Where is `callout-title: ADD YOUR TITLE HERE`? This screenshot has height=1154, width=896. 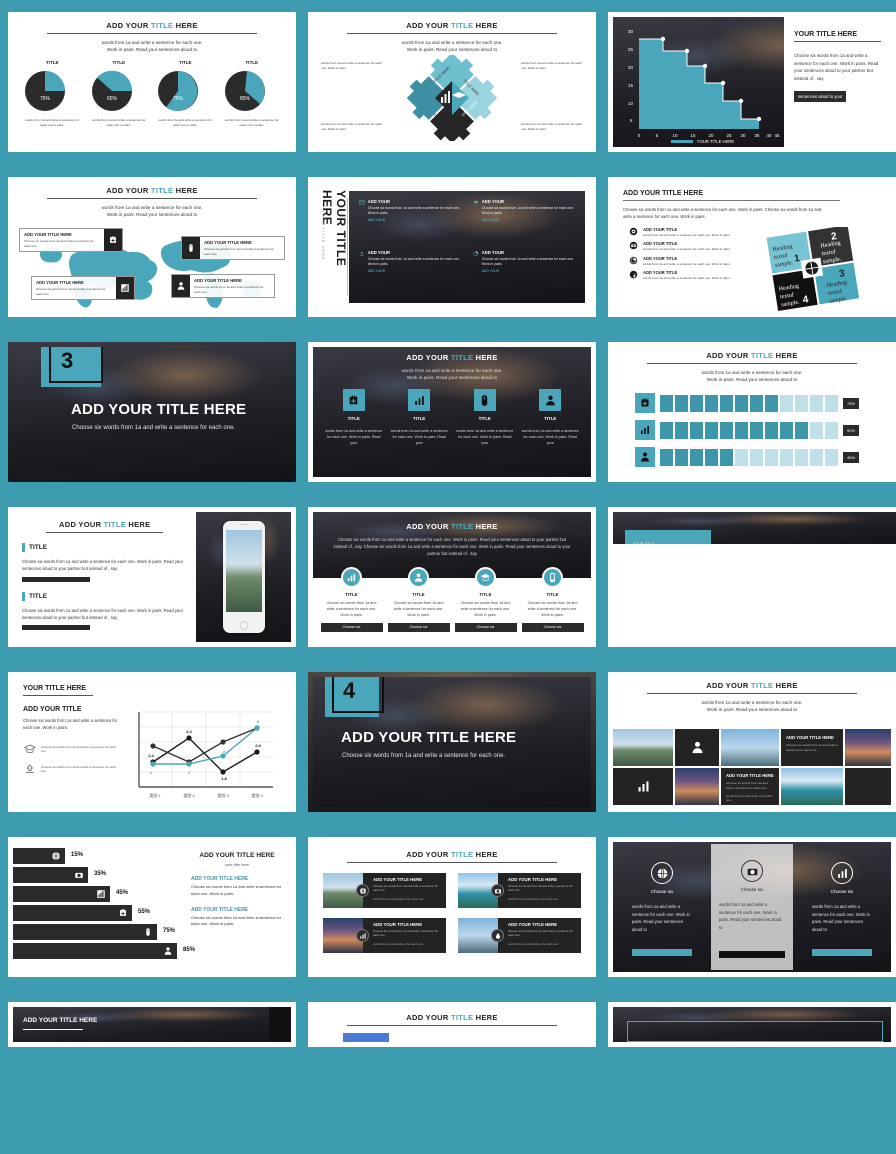 callout-title: ADD YOUR TITLE HERE is located at coordinates (232, 280).